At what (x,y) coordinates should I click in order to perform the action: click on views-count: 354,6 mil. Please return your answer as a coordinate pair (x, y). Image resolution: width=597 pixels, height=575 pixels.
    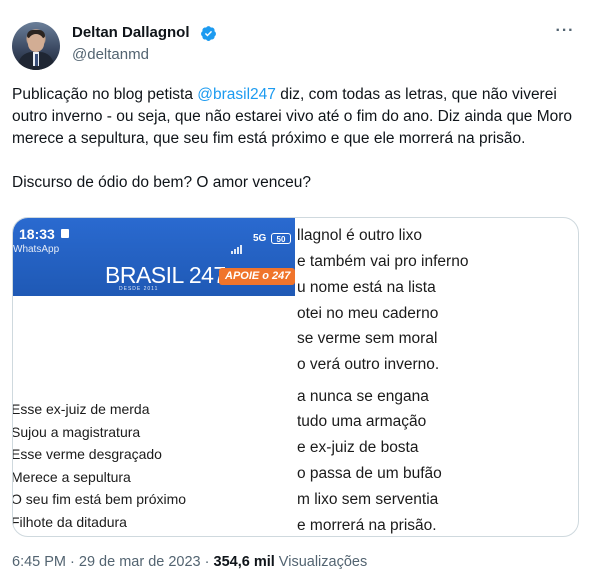
    Looking at the image, I should click on (244, 562).